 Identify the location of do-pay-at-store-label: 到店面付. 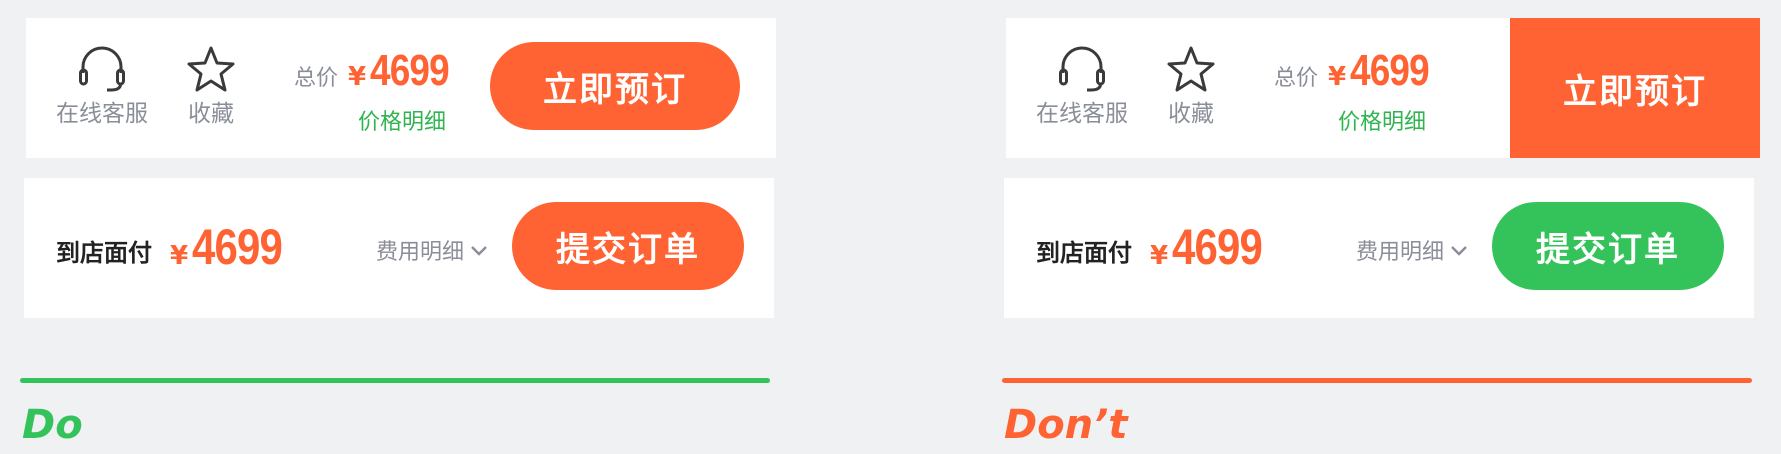
(104, 253).